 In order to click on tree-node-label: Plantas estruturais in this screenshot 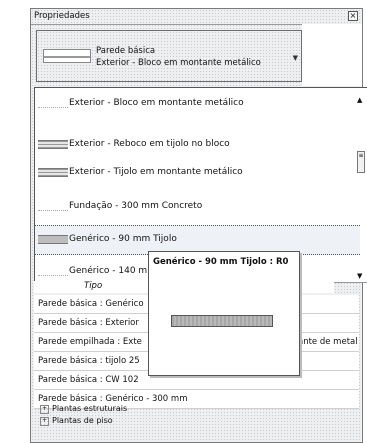, I will do `click(90, 408)`.